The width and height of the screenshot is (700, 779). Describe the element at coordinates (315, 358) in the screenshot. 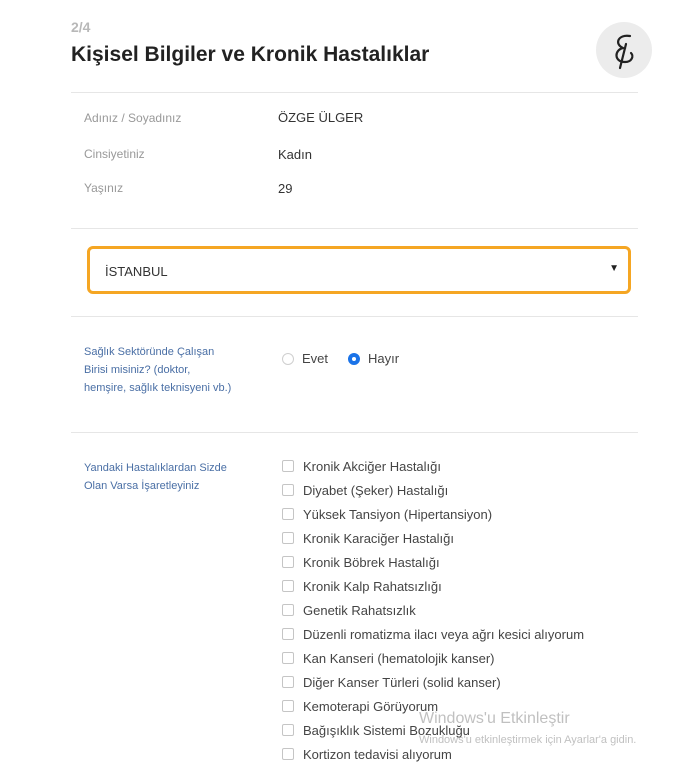

I see `radio-label-evet: Evet` at that location.